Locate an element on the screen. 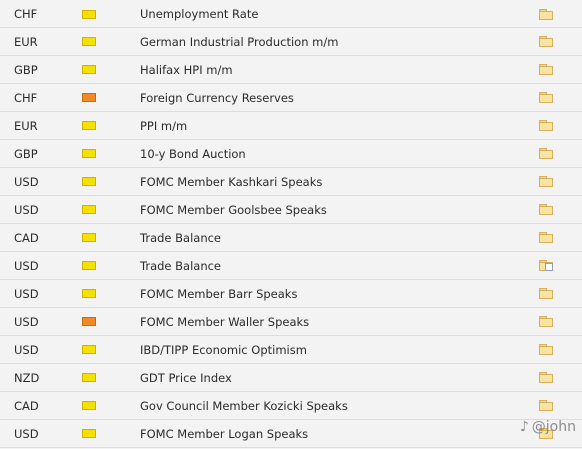 This screenshot has width=582, height=449. event-title: Halifax HPI m/m is located at coordinates (186, 69).